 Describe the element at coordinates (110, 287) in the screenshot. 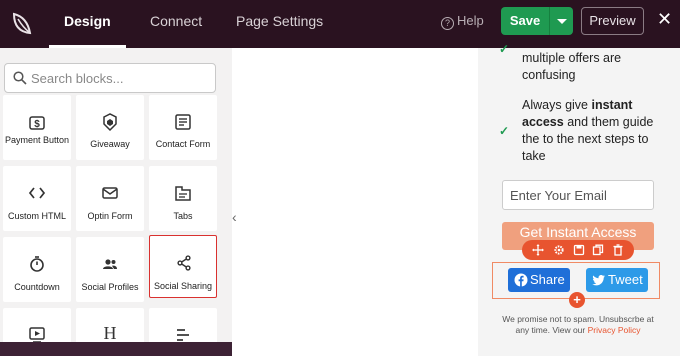

I see `block-label: Social Profiles` at that location.